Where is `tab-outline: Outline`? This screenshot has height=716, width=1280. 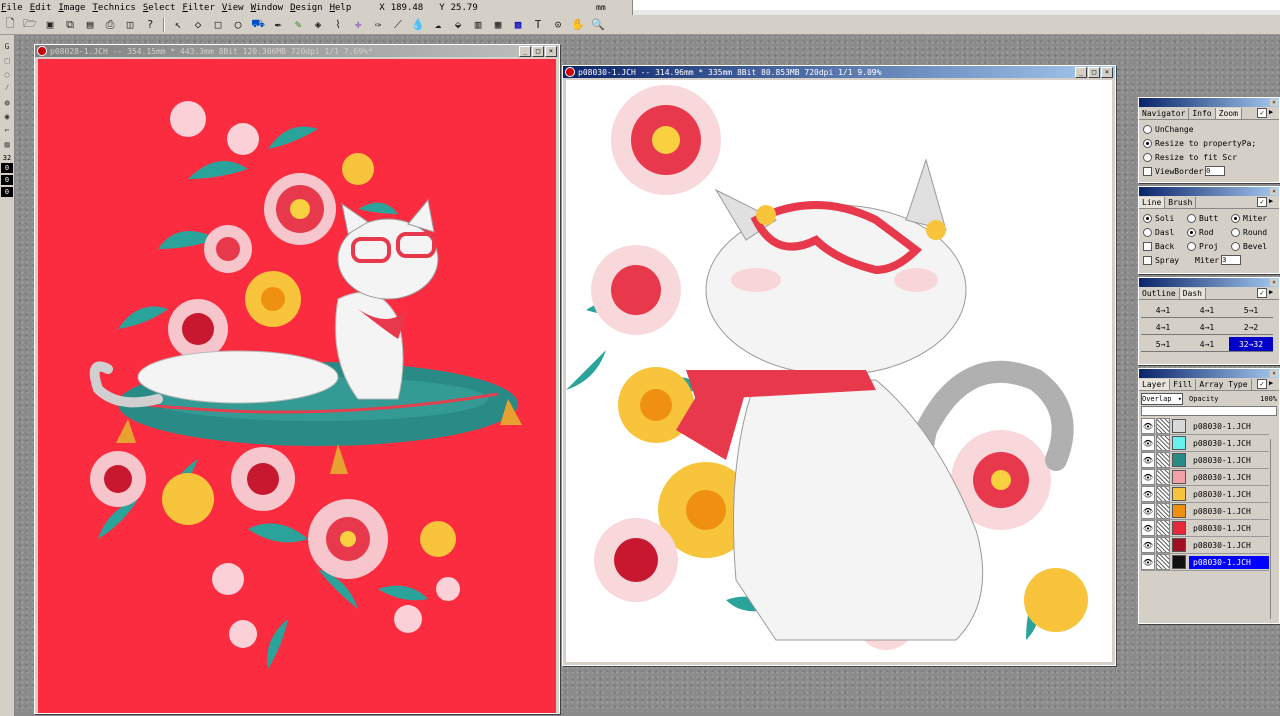 tab-outline: Outline is located at coordinates (1159, 293).